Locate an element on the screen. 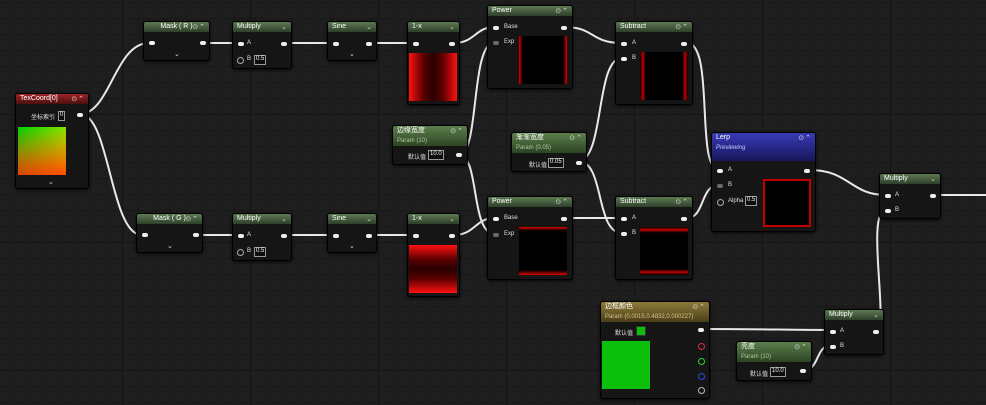 The image size is (986, 405). output-pin-rgb is located at coordinates (701, 330).